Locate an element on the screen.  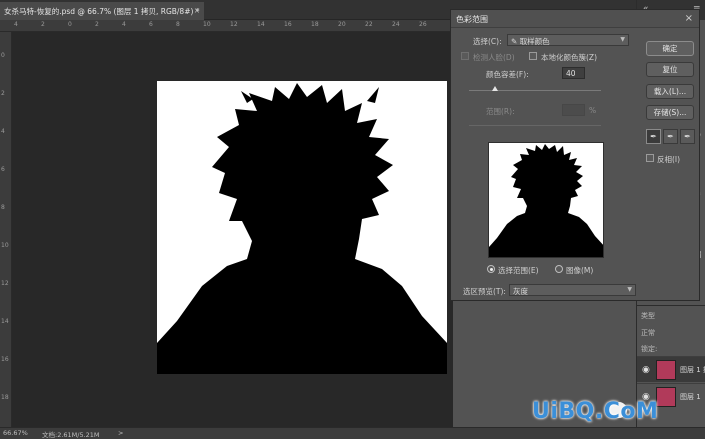
ruler-tick-label: 20 is located at coordinates (342, 24).